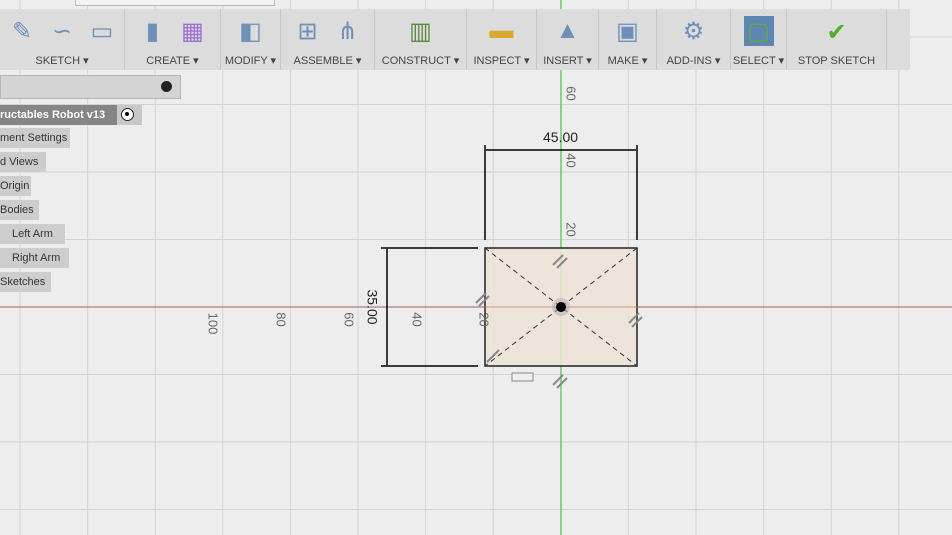  I want to click on toolbar-group-label: MAKE ▾, so click(628, 60).